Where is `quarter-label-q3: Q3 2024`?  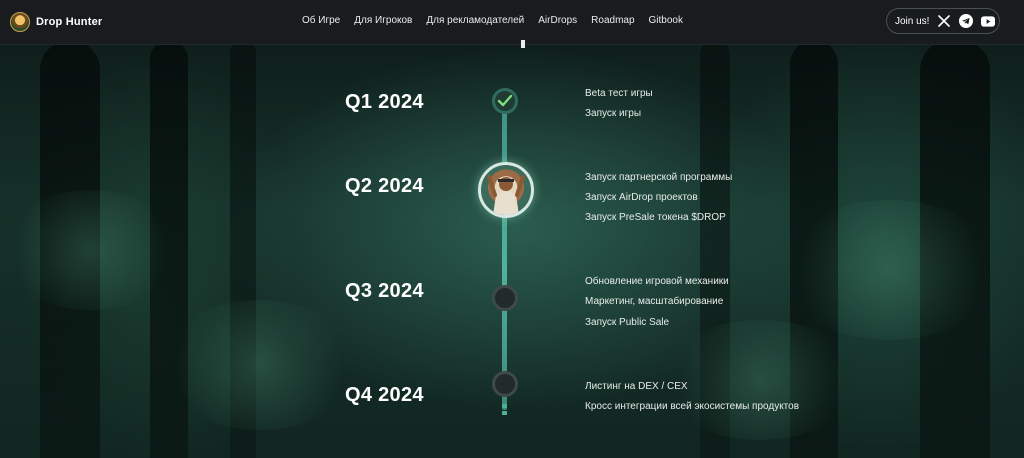 quarter-label-q3: Q3 2024 is located at coordinates (384, 291).